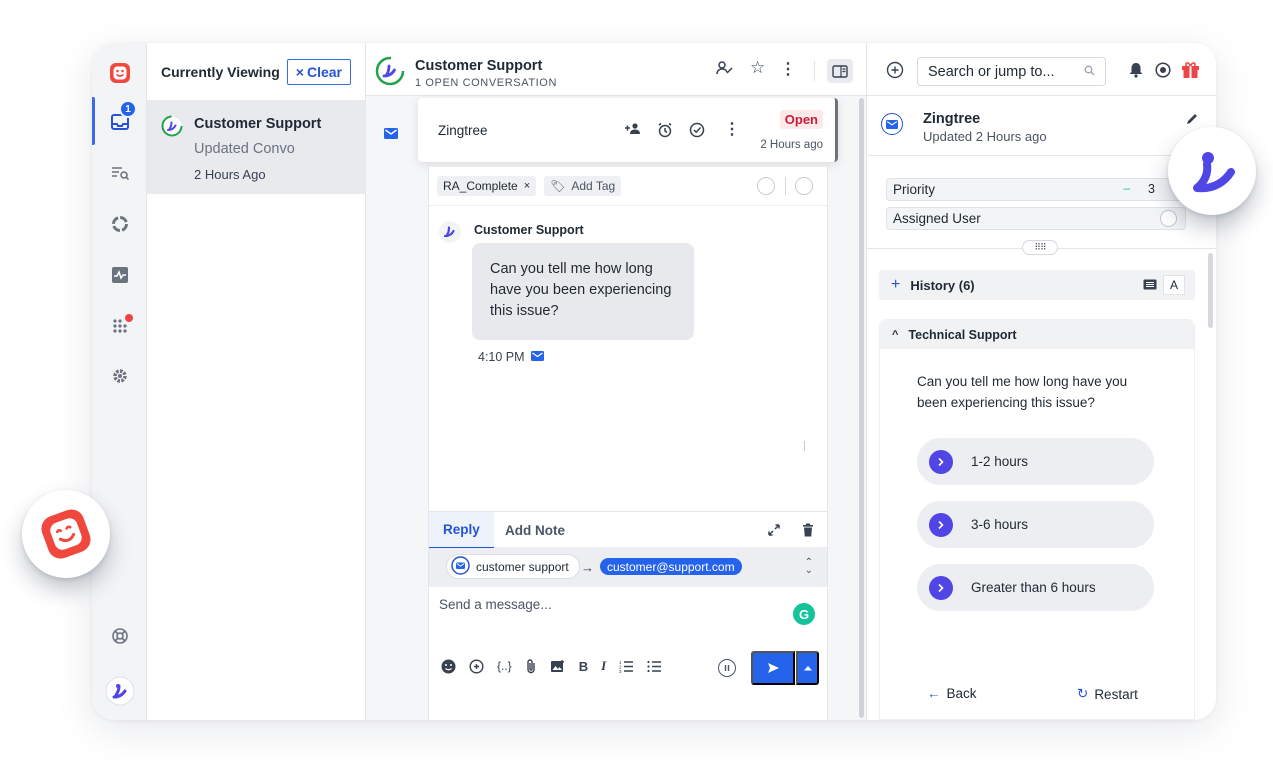 This screenshot has width=1273, height=776. I want to click on image-icon, so click(558, 666).